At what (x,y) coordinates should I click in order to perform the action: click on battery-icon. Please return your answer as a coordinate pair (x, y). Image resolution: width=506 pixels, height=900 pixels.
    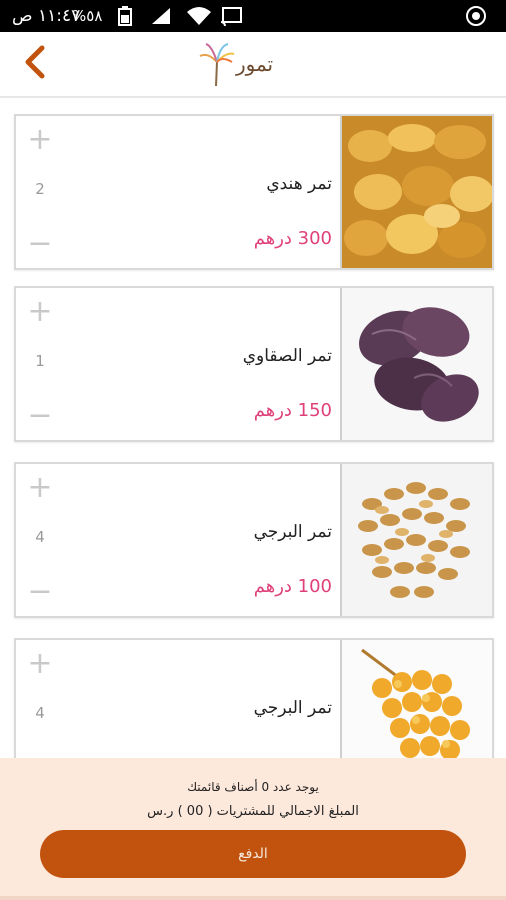
    Looking at the image, I should click on (125, 16).